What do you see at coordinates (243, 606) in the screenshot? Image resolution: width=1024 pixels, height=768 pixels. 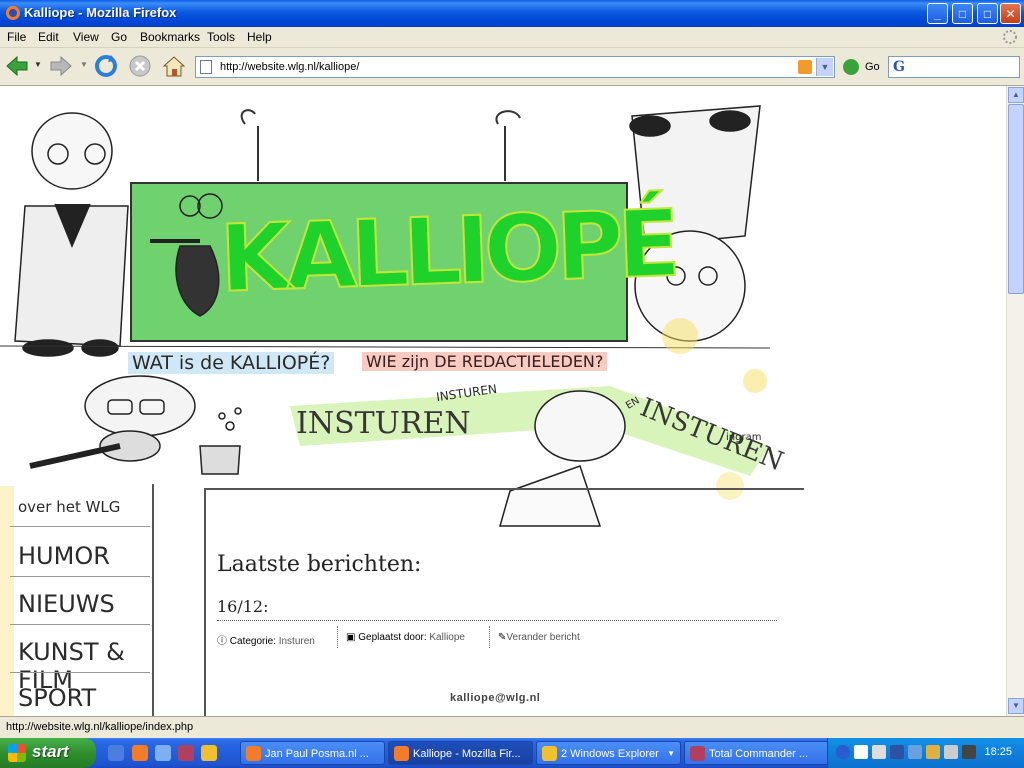 I see `post-date: 16/12:` at bounding box center [243, 606].